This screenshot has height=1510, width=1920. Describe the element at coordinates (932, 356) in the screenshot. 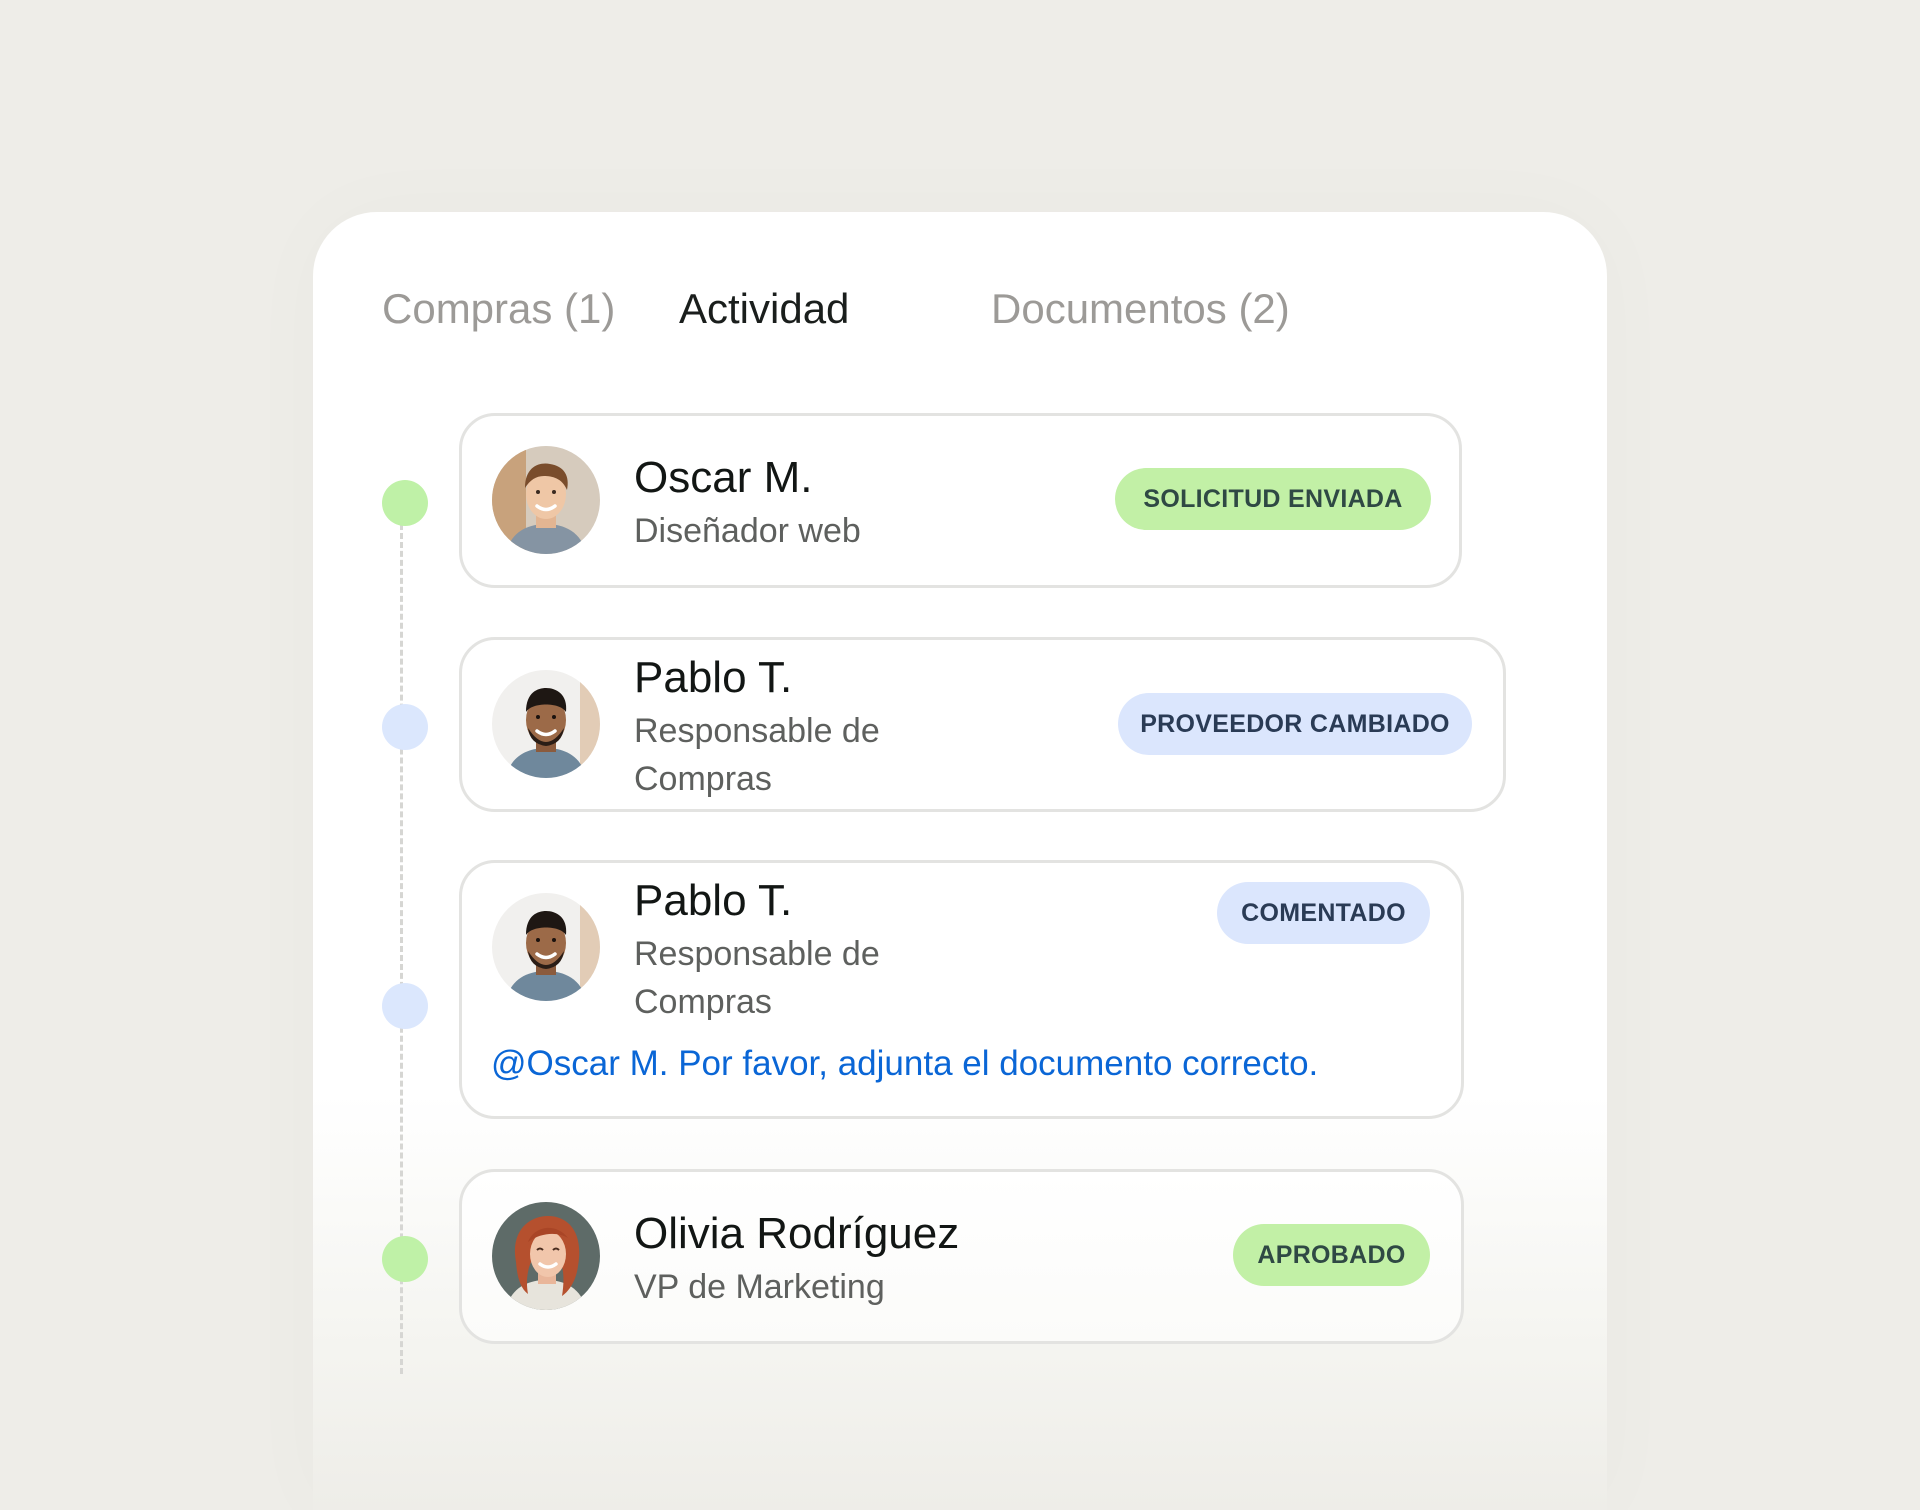

I see `tab-bar: Compras (1) Actividad Documentos (2)` at that location.